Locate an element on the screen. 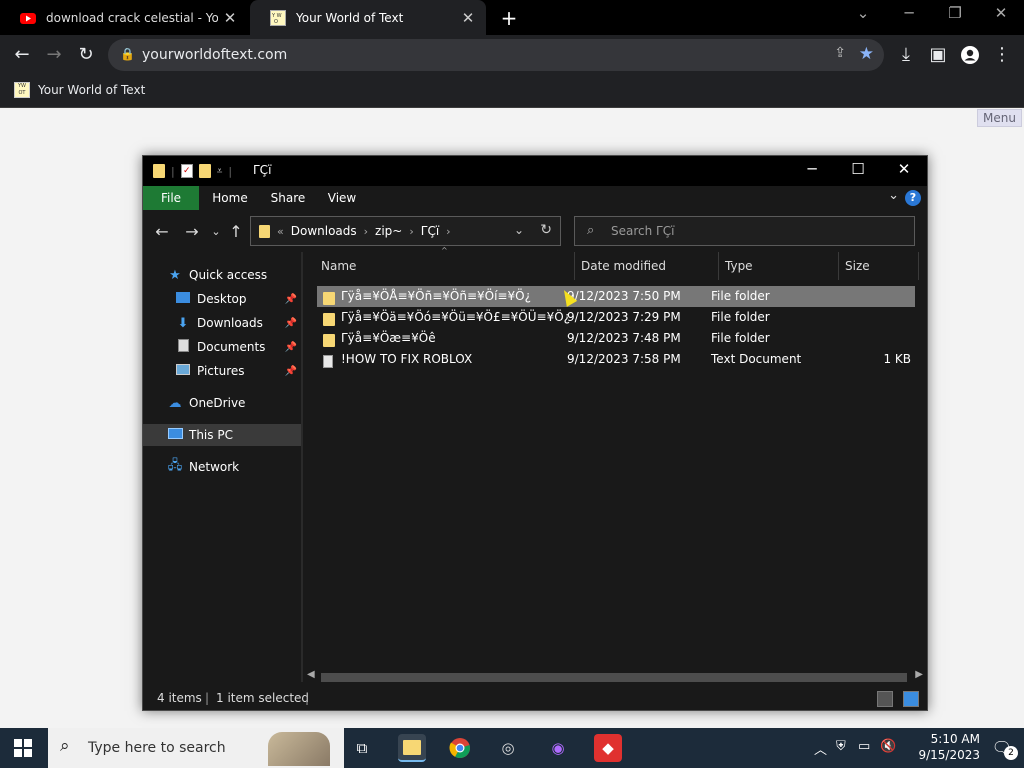 This screenshot has width=1024, height=768. scrollbar-thumb is located at coordinates (614, 677).